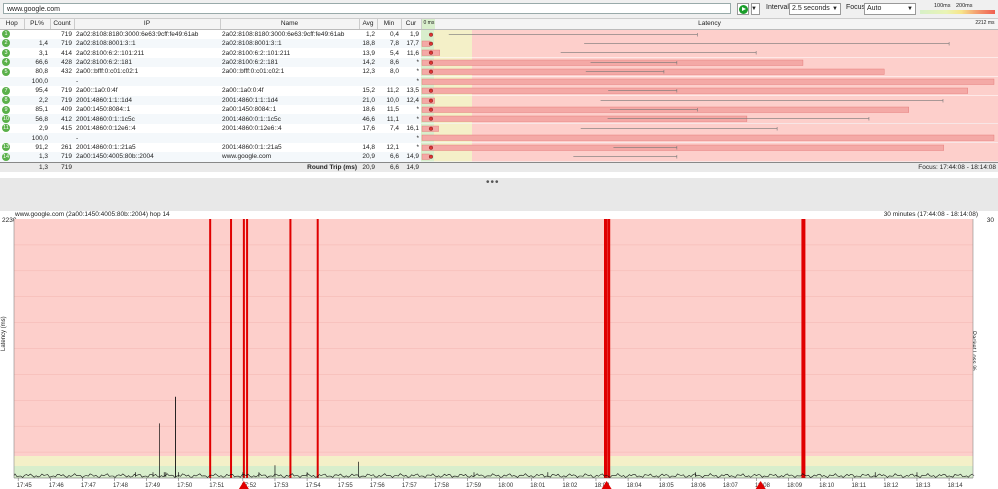 The image size is (998, 489). Describe the element at coordinates (709, 24) in the screenshot. I see `col-latency-graph: 0 ms Latency 2212 ms` at that location.